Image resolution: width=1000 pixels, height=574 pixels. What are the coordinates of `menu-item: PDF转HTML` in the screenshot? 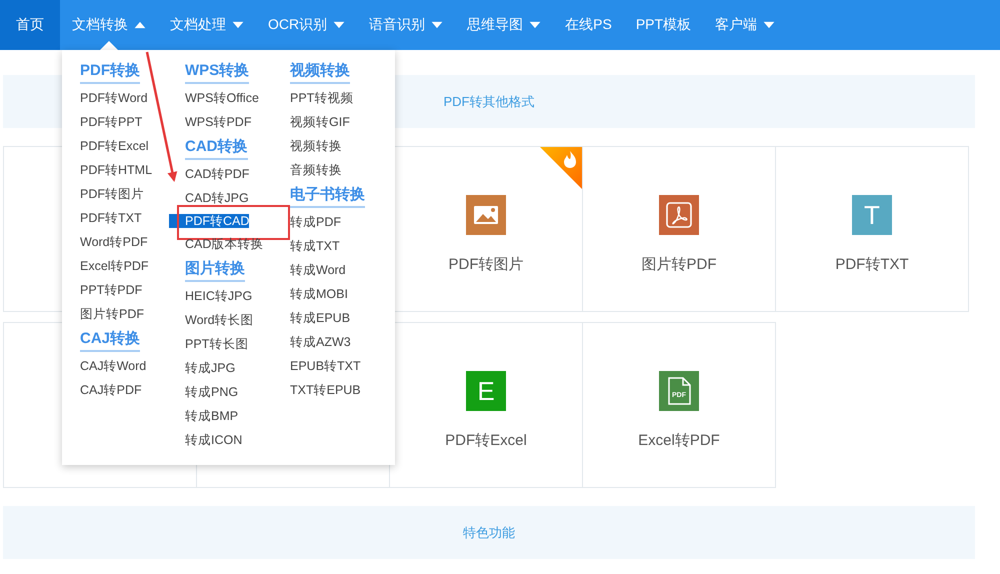 It's located at (107, 170).